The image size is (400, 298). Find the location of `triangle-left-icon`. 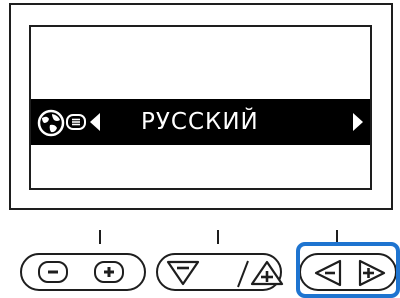

triangle-left-icon is located at coordinates (95, 122).